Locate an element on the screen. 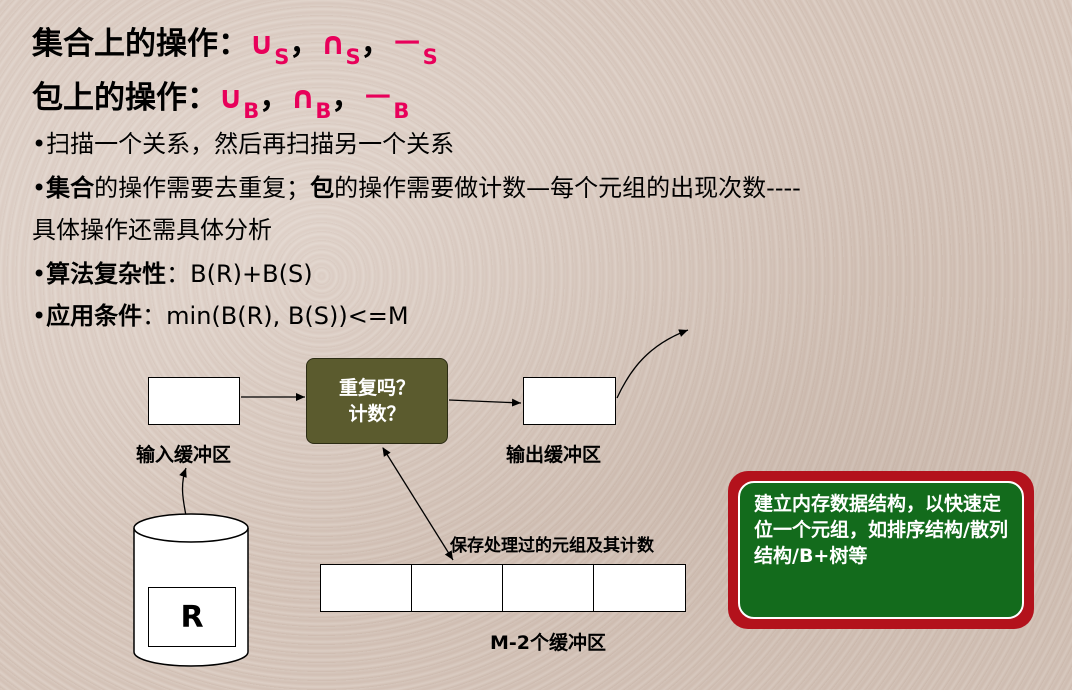 This screenshot has width=1072, height=690. process-question-count: 计数？ is located at coordinates (377, 414).